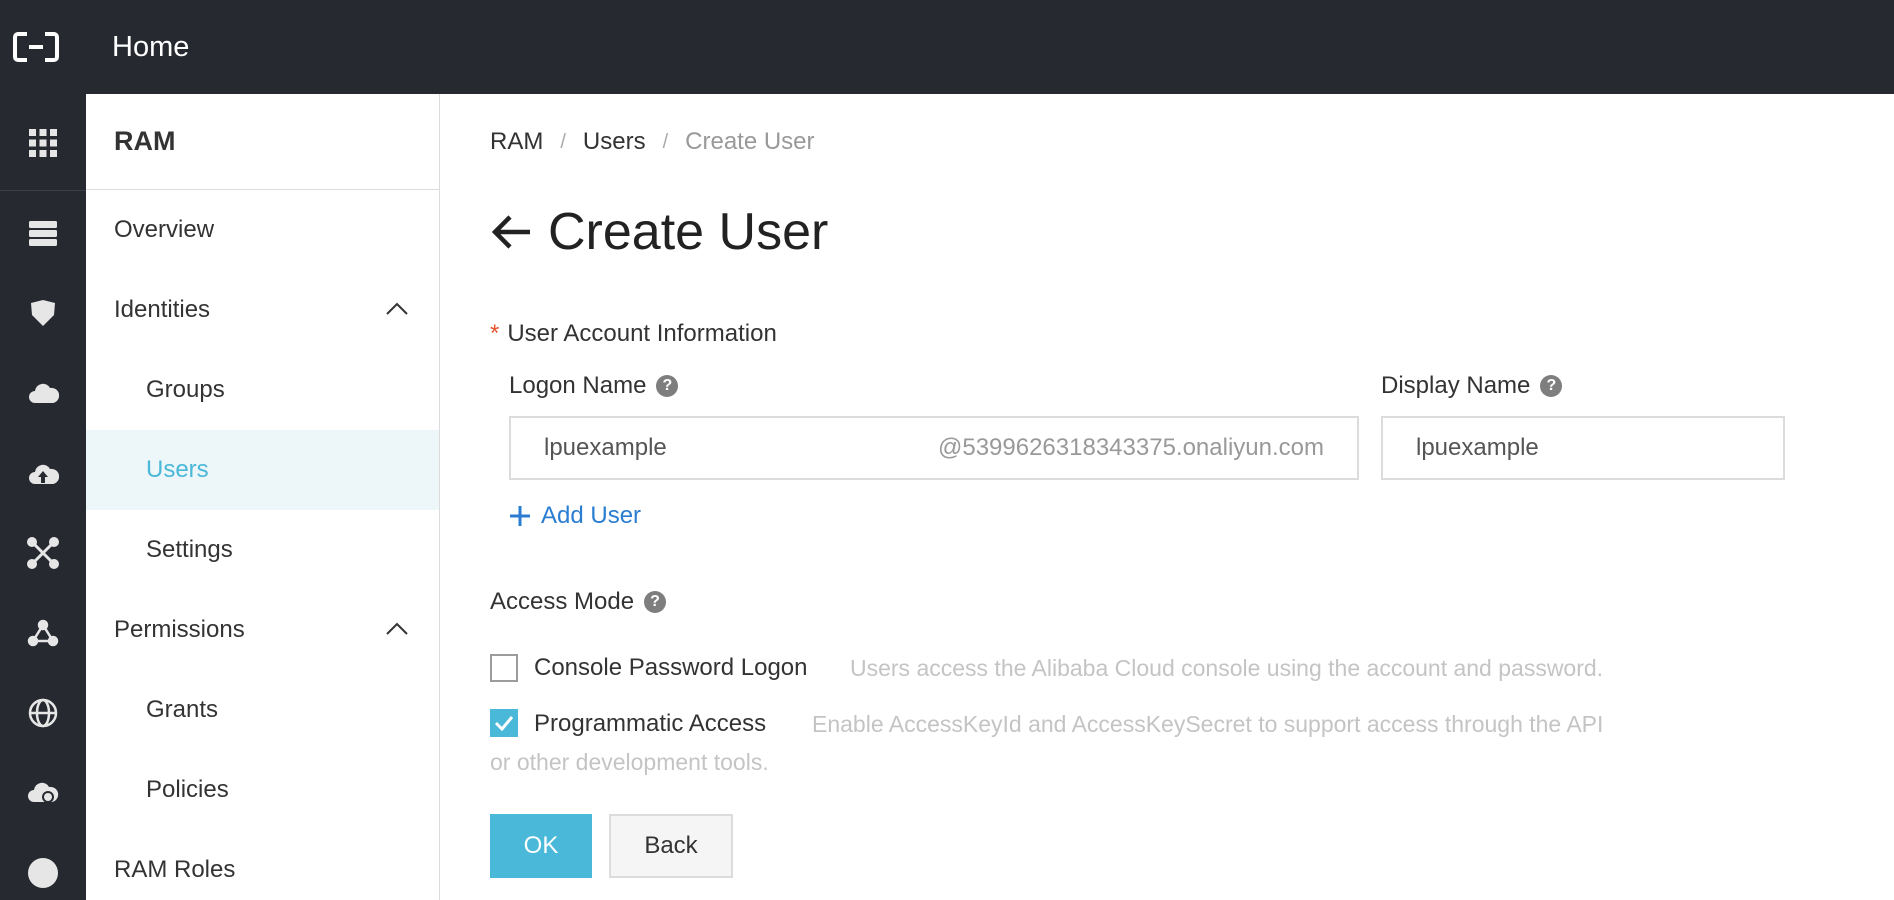  What do you see at coordinates (650, 724) in the screenshot?
I see `programmatic-access-label: Programmatic Access` at bounding box center [650, 724].